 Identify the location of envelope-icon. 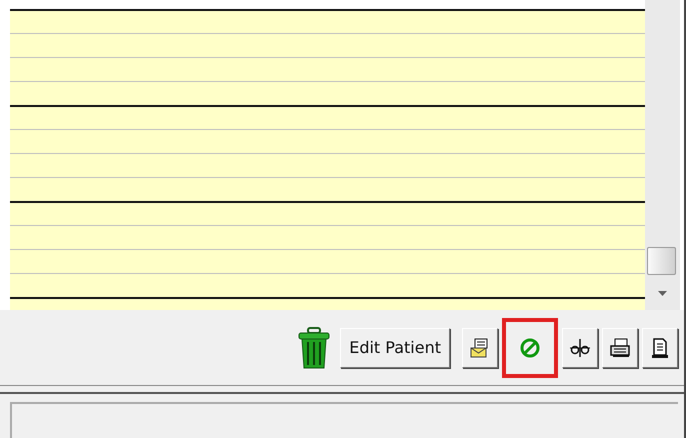
(480, 348).